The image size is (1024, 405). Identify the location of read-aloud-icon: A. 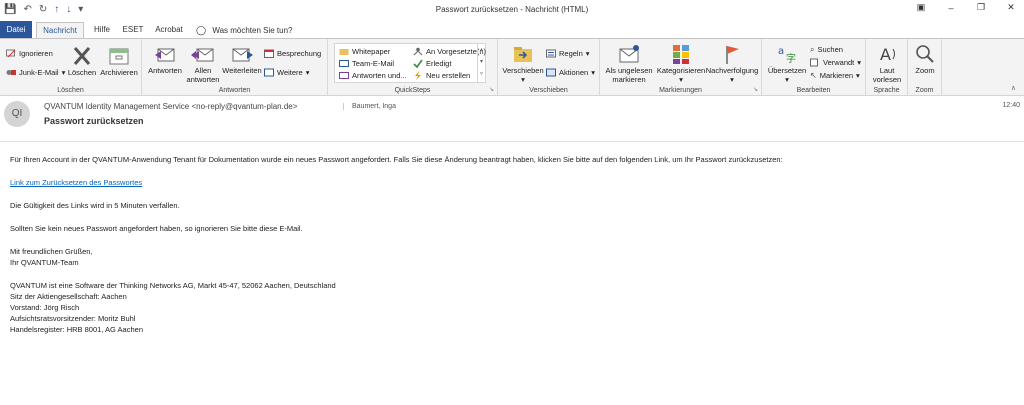
(887, 54).